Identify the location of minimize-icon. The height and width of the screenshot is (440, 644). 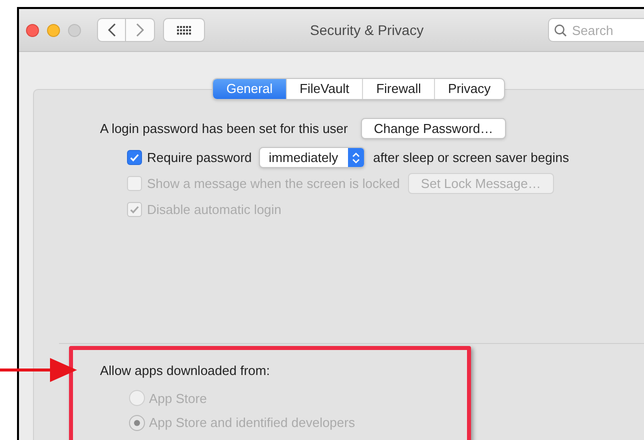
(53, 30).